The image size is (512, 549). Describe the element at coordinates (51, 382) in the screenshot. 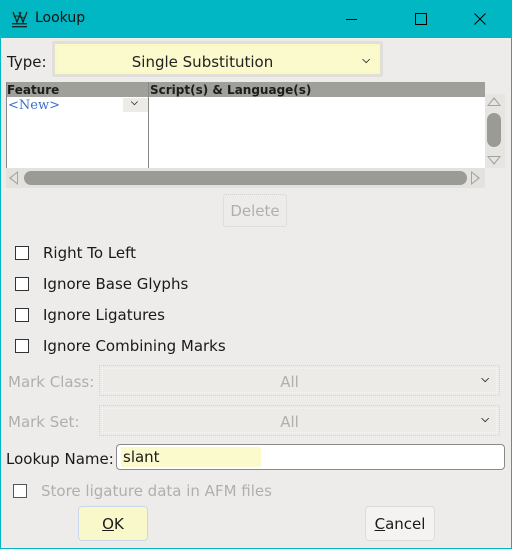

I see `mark-class-label: Mark Class:` at that location.